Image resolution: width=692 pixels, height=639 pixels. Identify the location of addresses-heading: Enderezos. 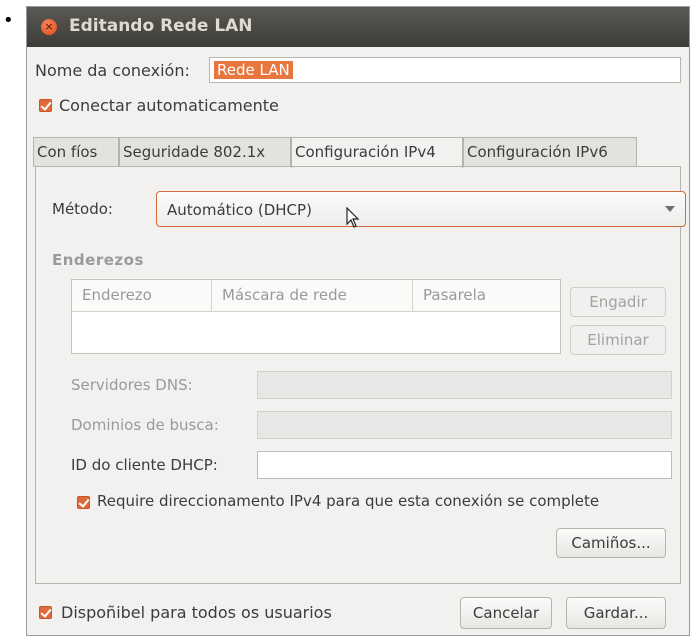
(98, 260).